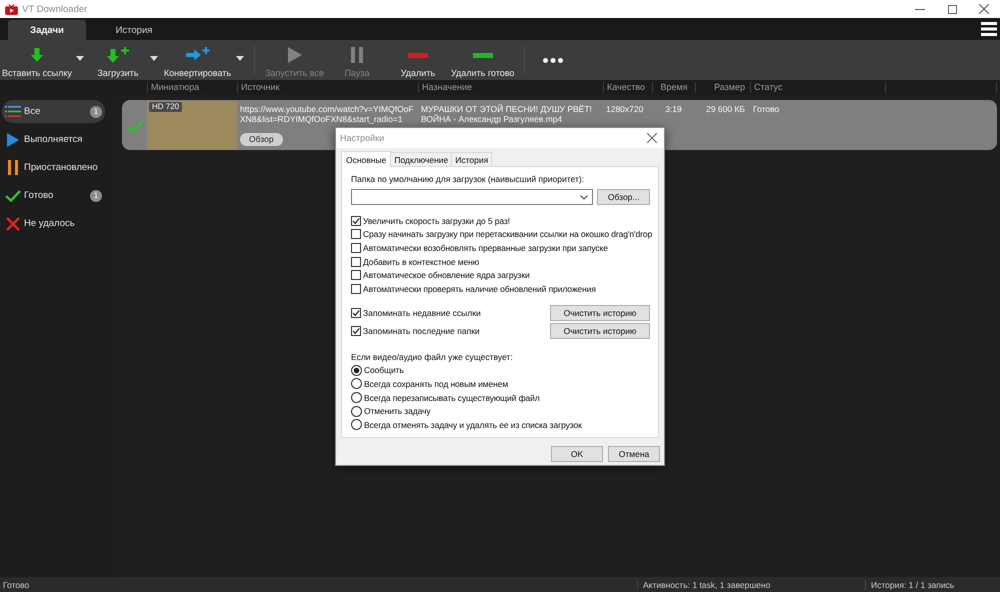 The image size is (1000, 592). I want to click on sidebar-item: Выполняется, so click(53, 139).